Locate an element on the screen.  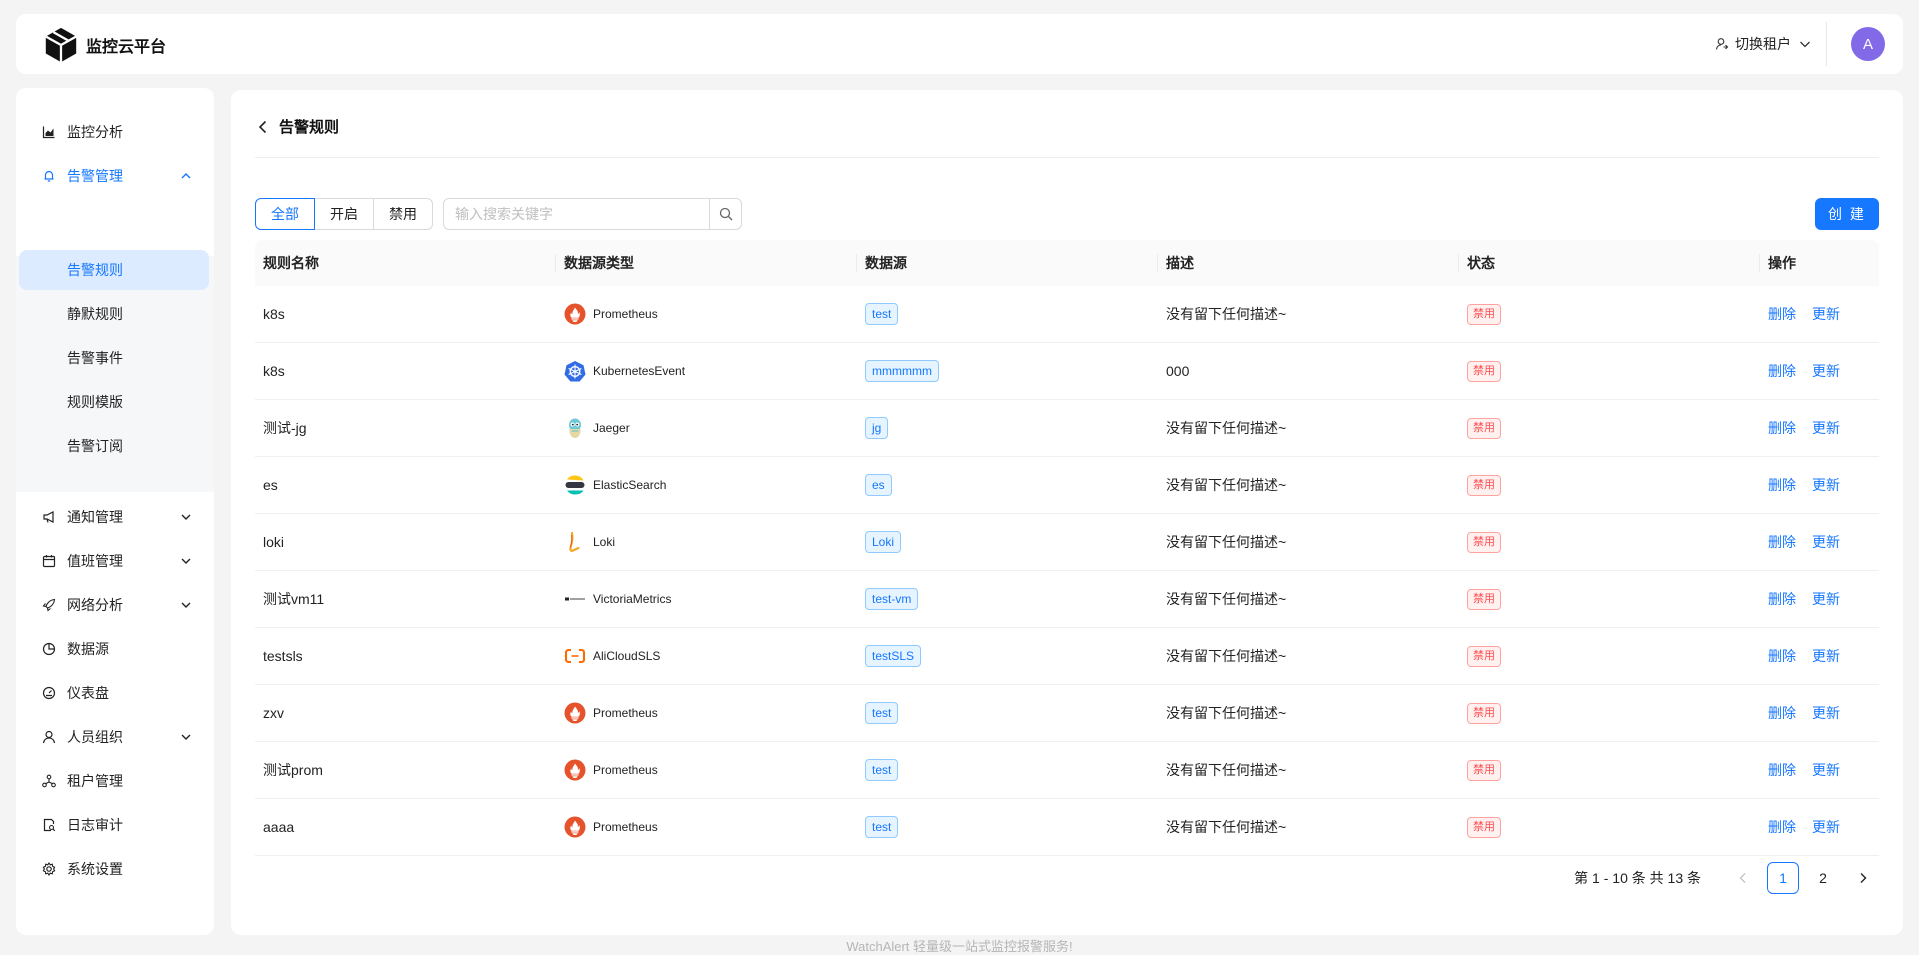
search-button is located at coordinates (726, 214).